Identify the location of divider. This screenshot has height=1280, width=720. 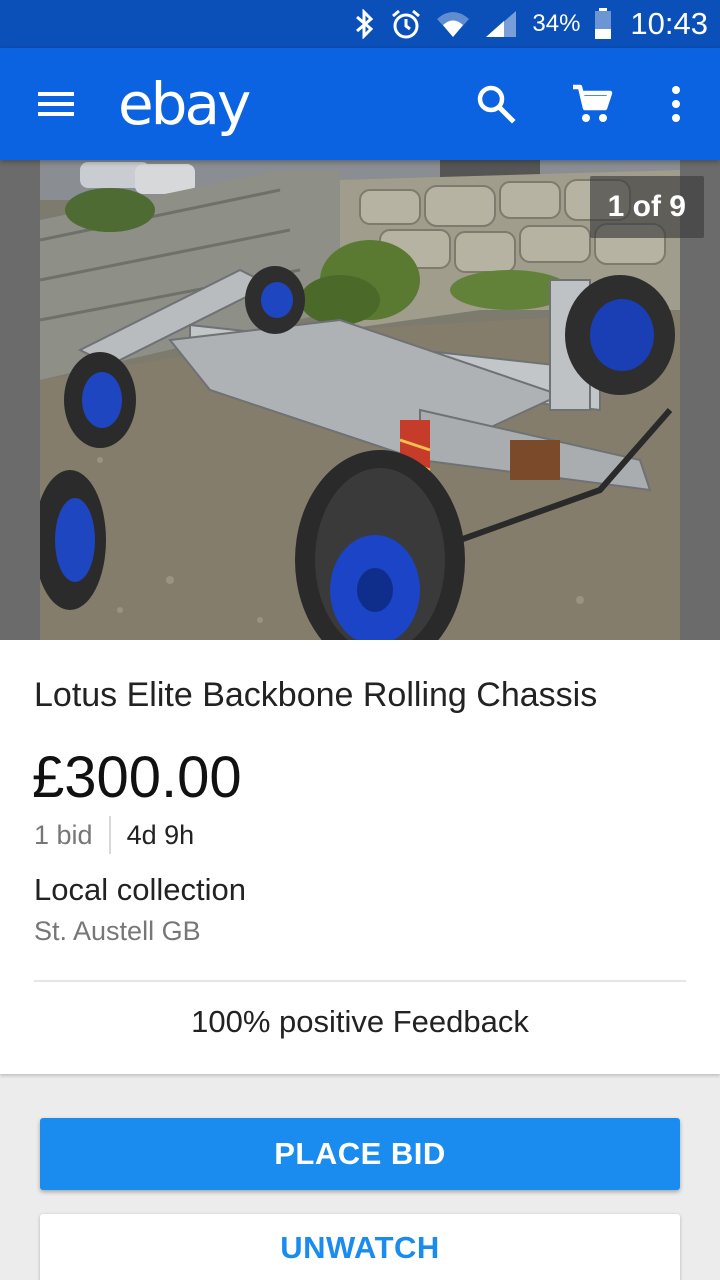
(360, 981).